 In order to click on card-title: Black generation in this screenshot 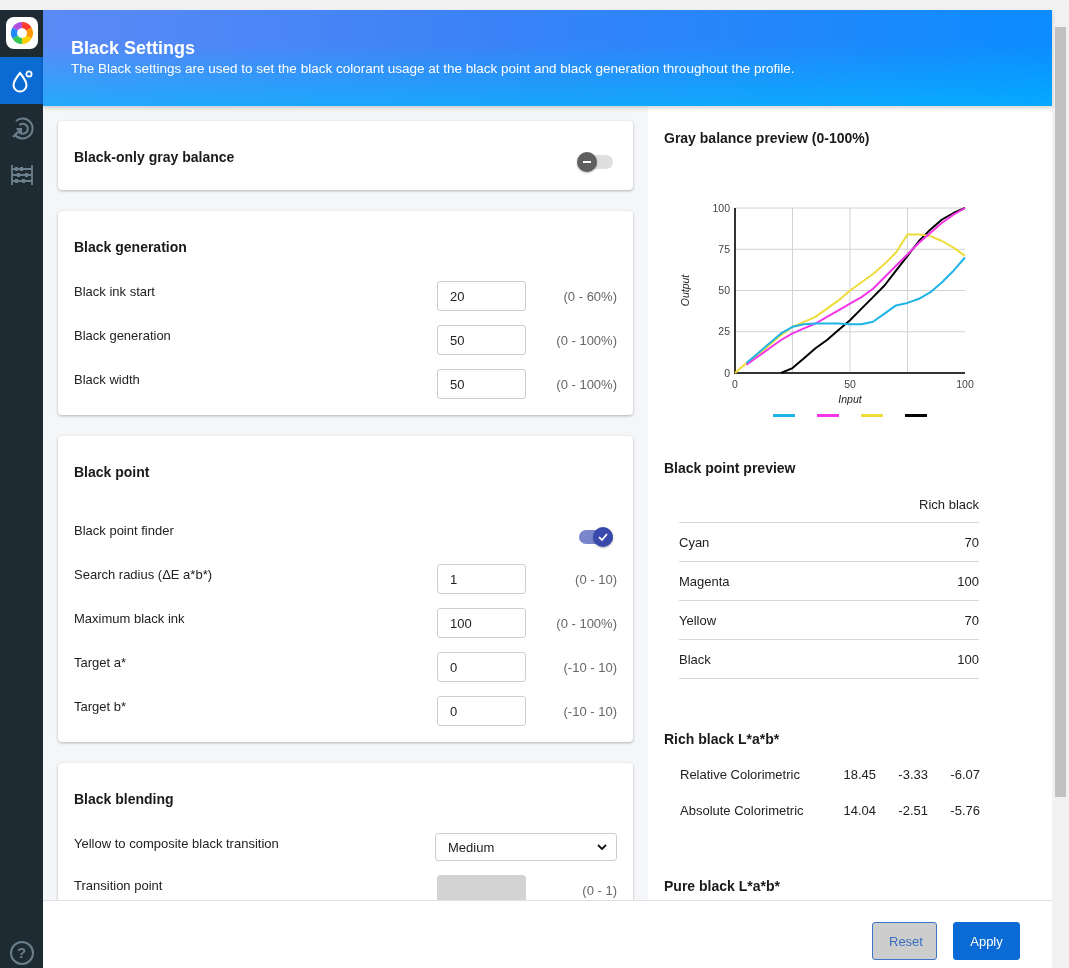, I will do `click(131, 247)`.